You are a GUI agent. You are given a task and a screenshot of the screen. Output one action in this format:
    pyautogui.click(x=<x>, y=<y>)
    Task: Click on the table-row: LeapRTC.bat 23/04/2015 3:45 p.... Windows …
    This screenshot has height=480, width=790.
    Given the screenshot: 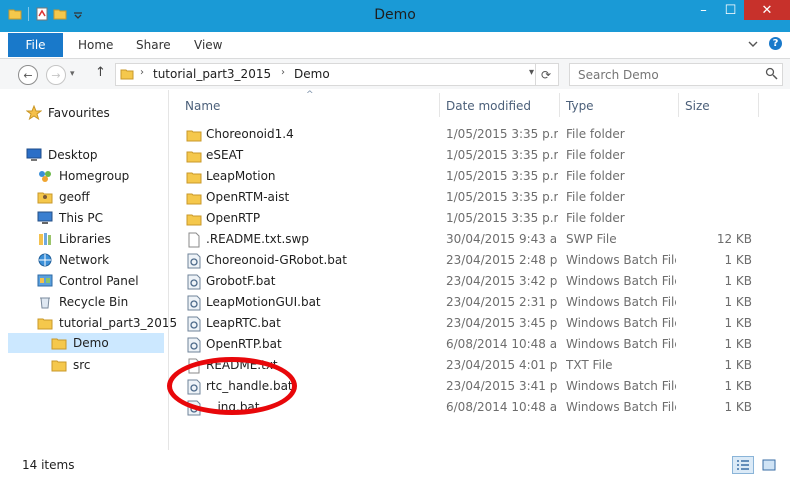 What is the action you would take?
    pyautogui.click(x=479, y=323)
    